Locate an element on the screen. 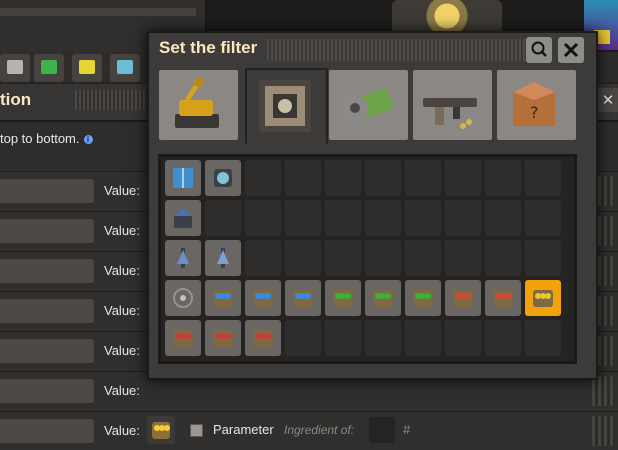 The height and width of the screenshot is (450, 618). close-panel-button: ✕ is located at coordinates (608, 100).